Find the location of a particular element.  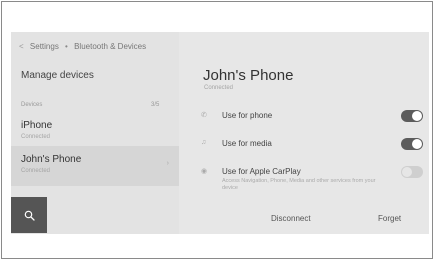

option-label: Use for Apple CarPlay is located at coordinates (261, 171).